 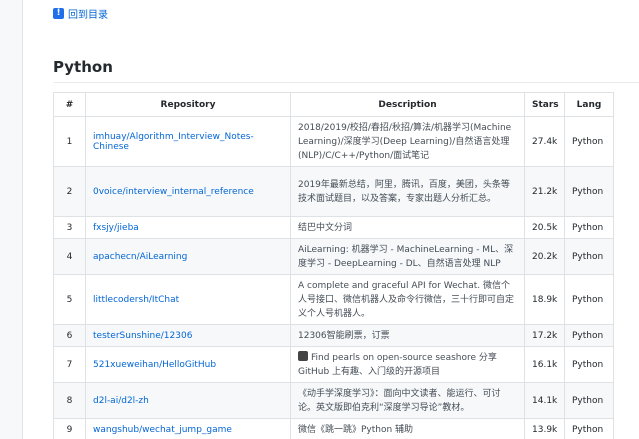 I want to click on row-number: 8, so click(x=69, y=400).